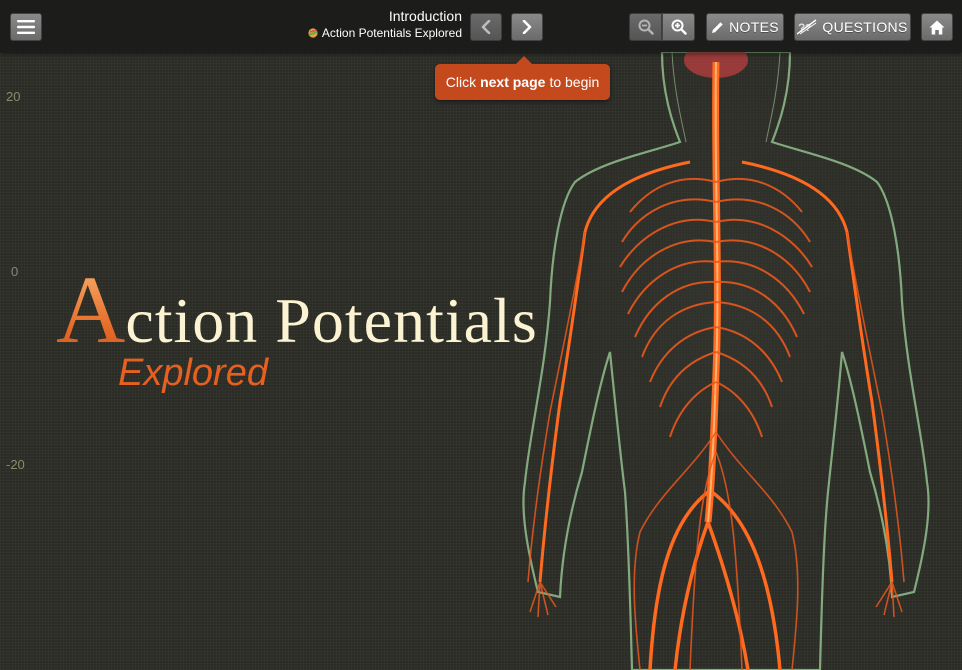  Describe the element at coordinates (807, 27) in the screenshot. I see `questions-icon: ? ?` at that location.